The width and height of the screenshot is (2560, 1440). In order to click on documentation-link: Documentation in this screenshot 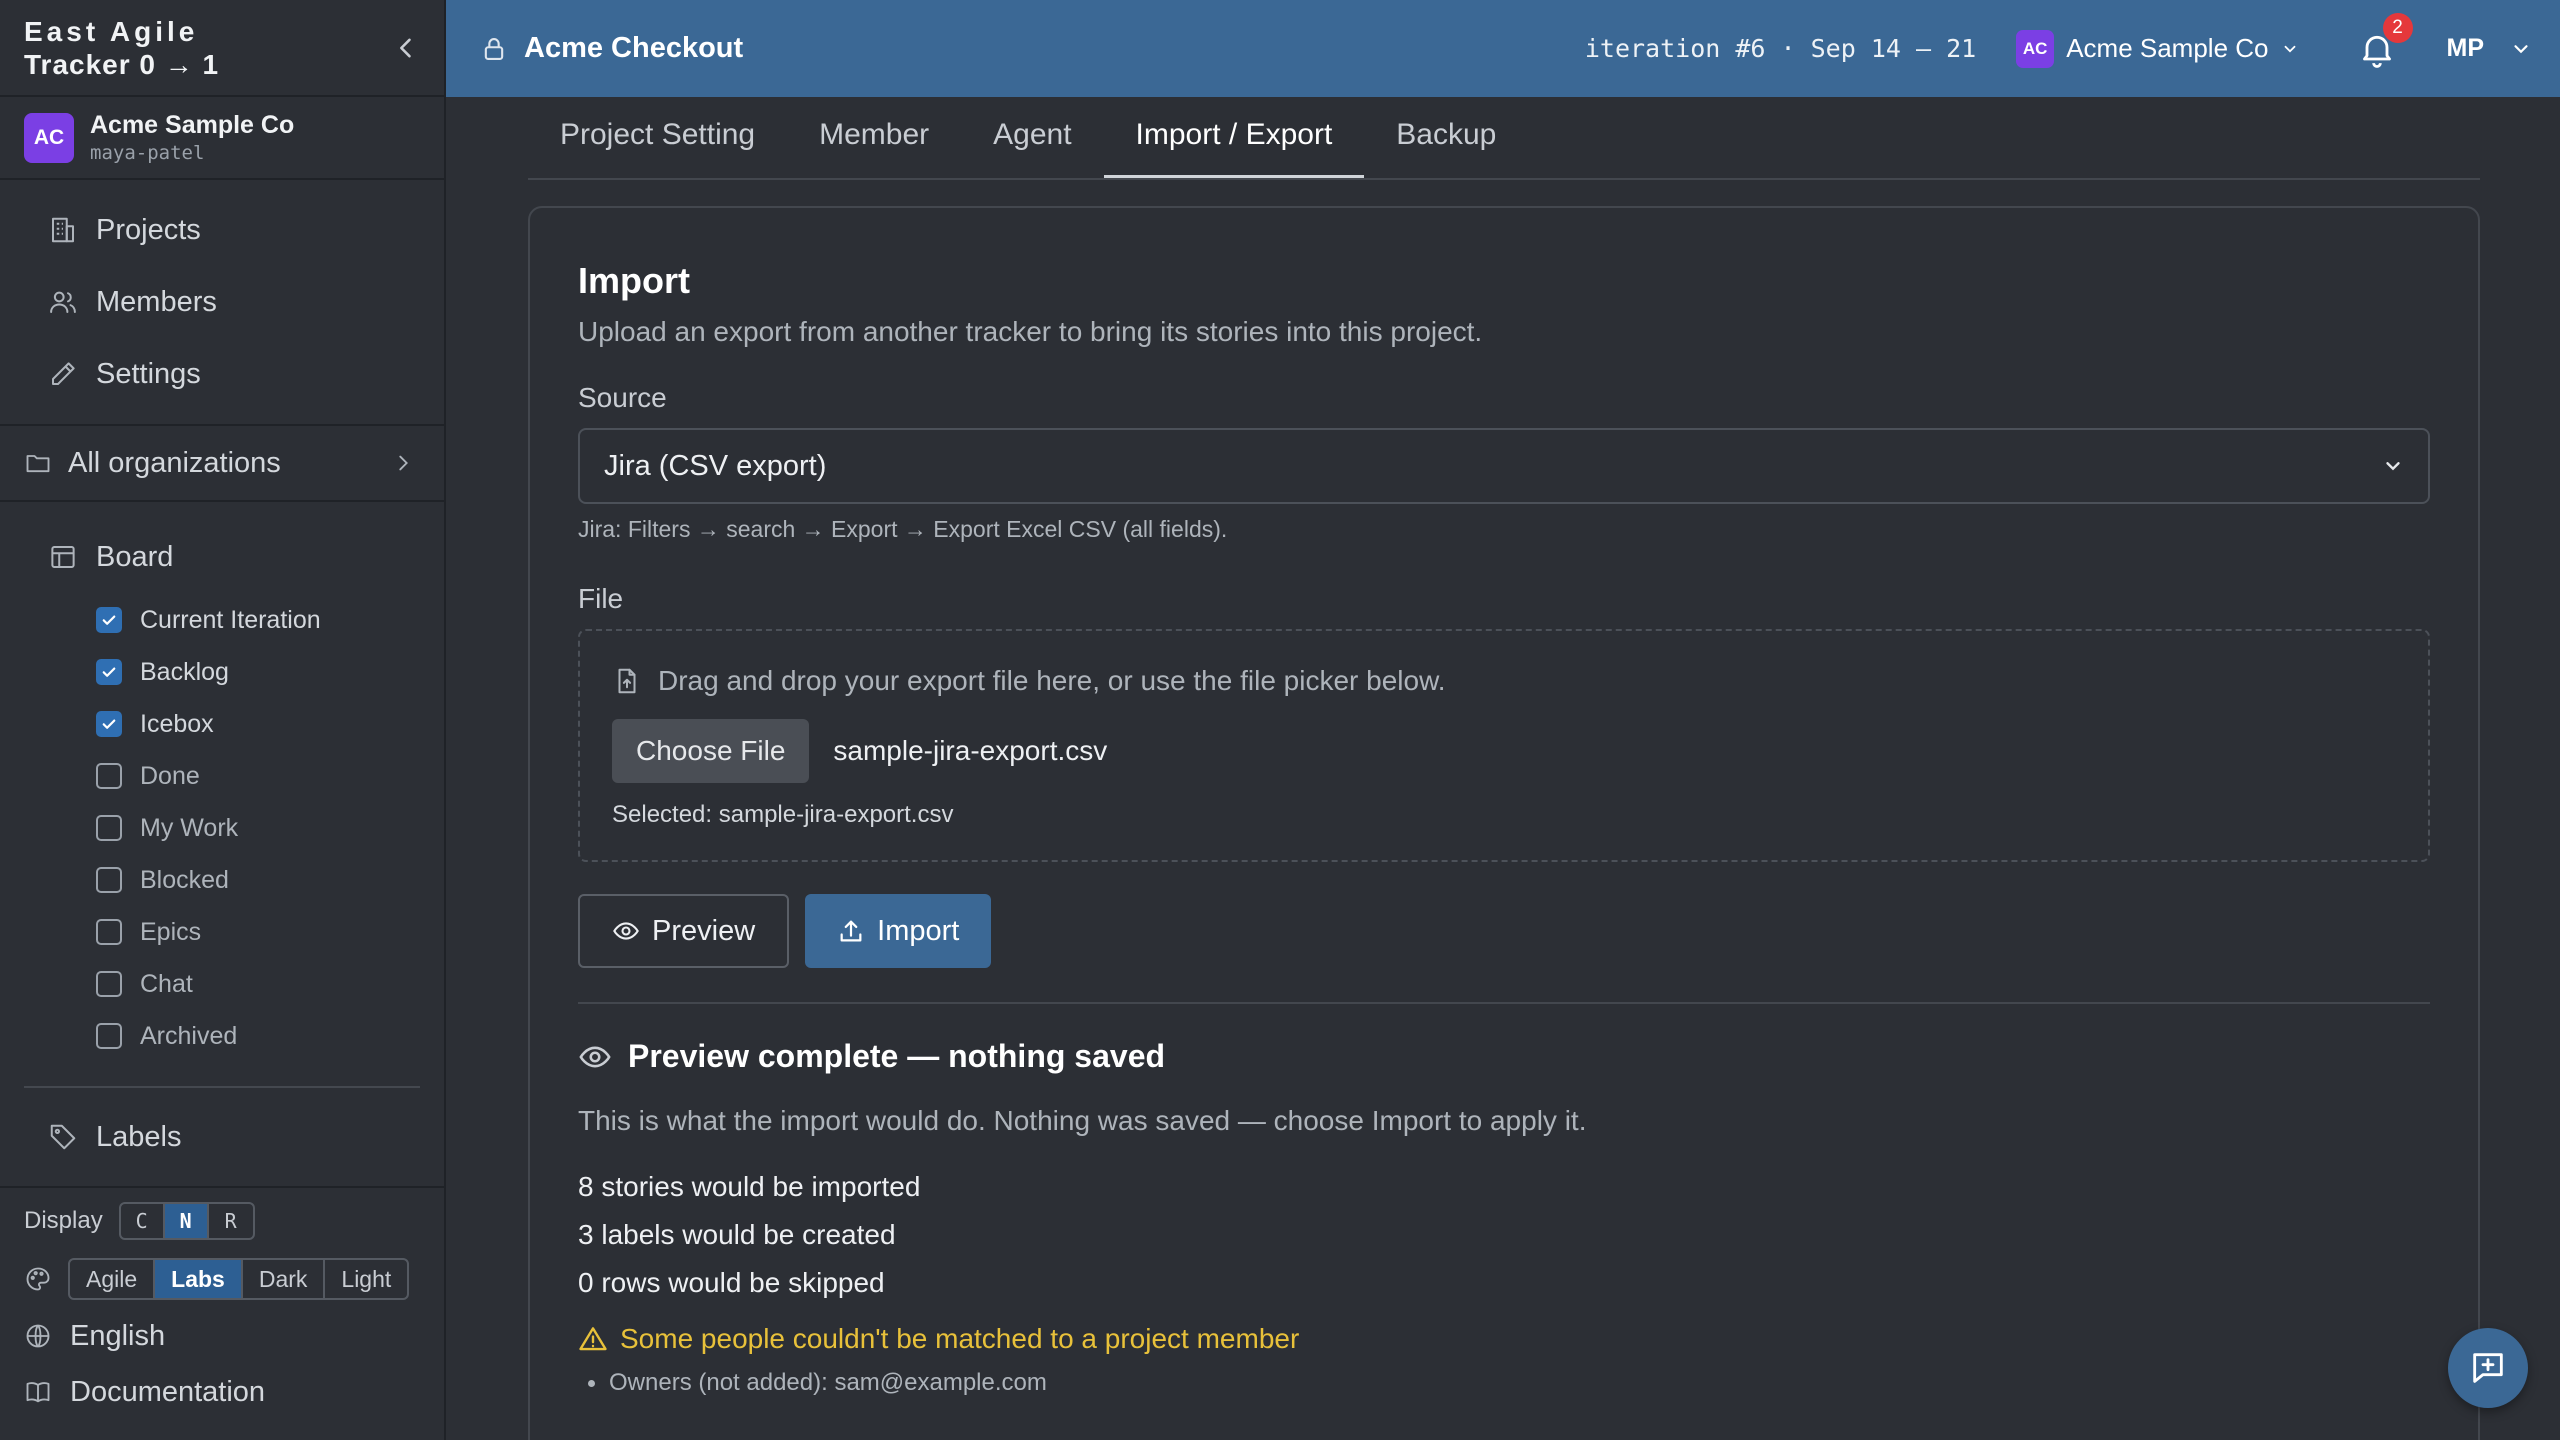, I will do `click(222, 1392)`.